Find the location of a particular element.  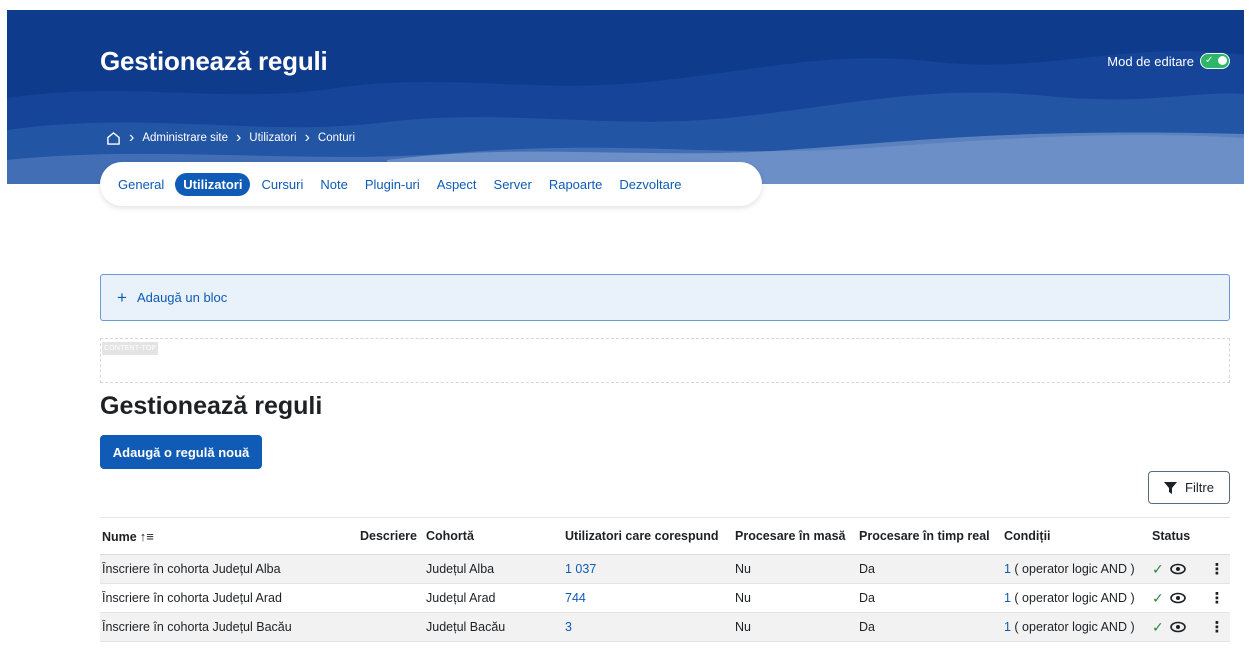

column-header-status: Status is located at coordinates (1171, 536).